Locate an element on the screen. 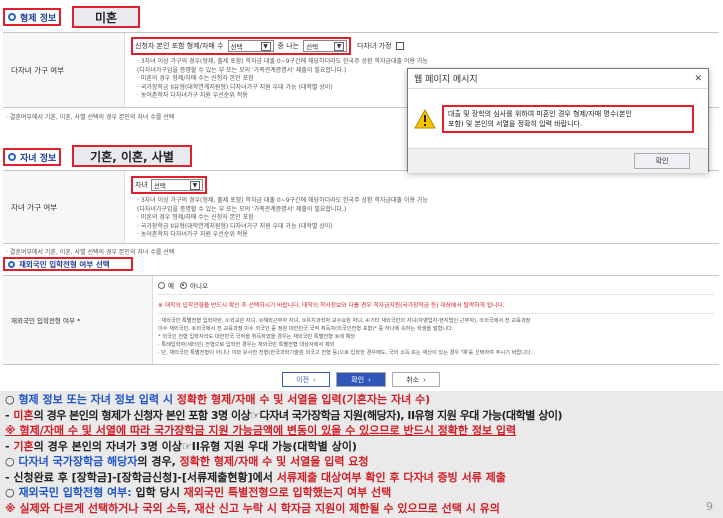 This screenshot has width=723, height=518. sibling-title-text: 형제 정보 is located at coordinates (38, 18).